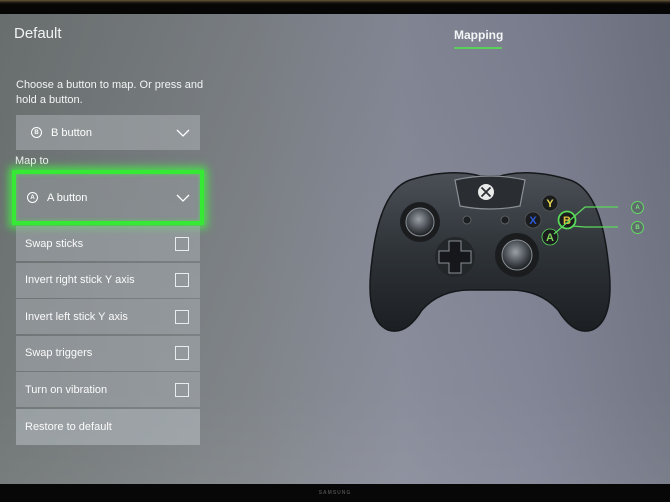 This screenshot has height=502, width=670. I want to click on option-vibration: Turn on vibration, so click(108, 389).